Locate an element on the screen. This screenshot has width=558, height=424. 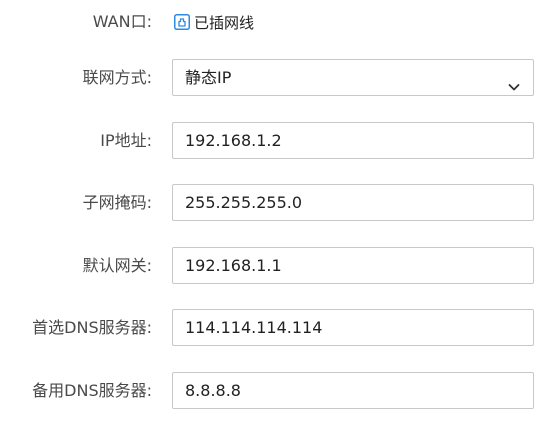
secondary-dns-input is located at coordinates (353, 390).